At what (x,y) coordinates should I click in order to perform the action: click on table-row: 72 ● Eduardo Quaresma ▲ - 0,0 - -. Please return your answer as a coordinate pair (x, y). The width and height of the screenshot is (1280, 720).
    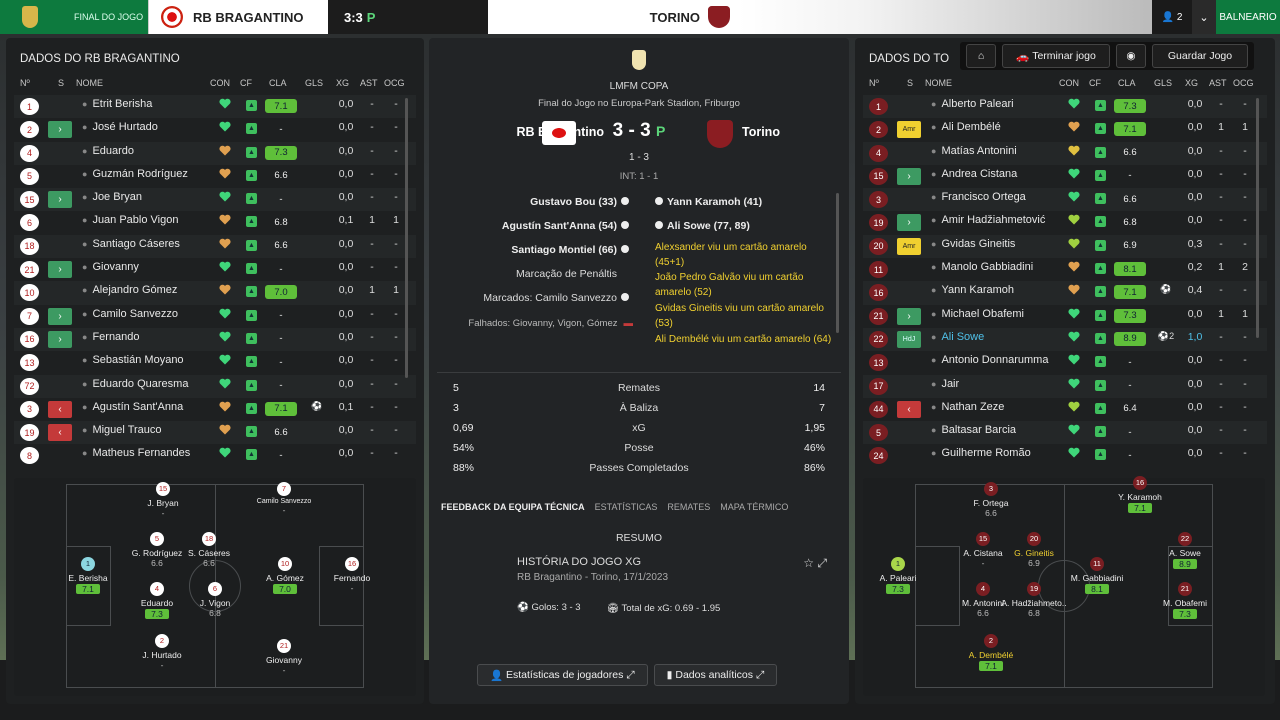
    Looking at the image, I should click on (215, 386).